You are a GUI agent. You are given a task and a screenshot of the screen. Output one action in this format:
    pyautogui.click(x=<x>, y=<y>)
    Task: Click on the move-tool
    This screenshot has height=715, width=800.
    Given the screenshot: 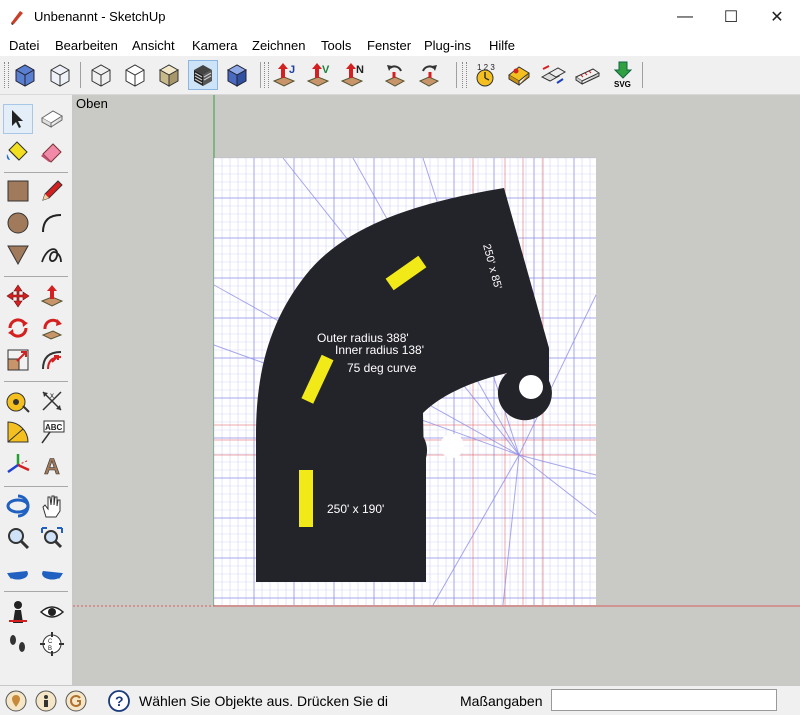 What is the action you would take?
    pyautogui.click(x=18, y=296)
    